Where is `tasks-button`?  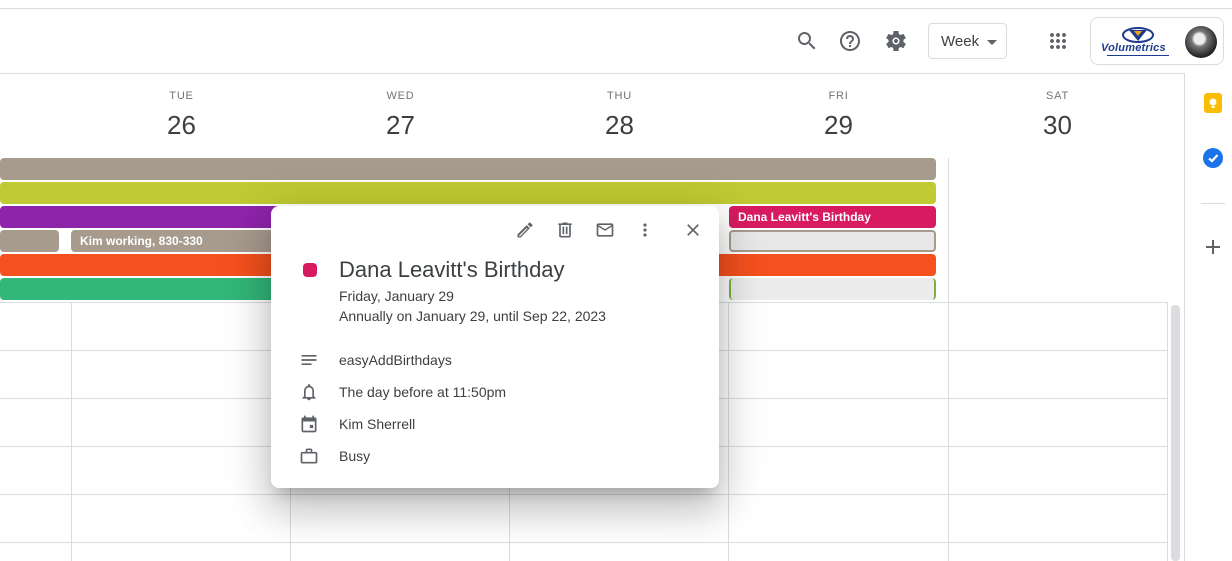 tasks-button is located at coordinates (1213, 158).